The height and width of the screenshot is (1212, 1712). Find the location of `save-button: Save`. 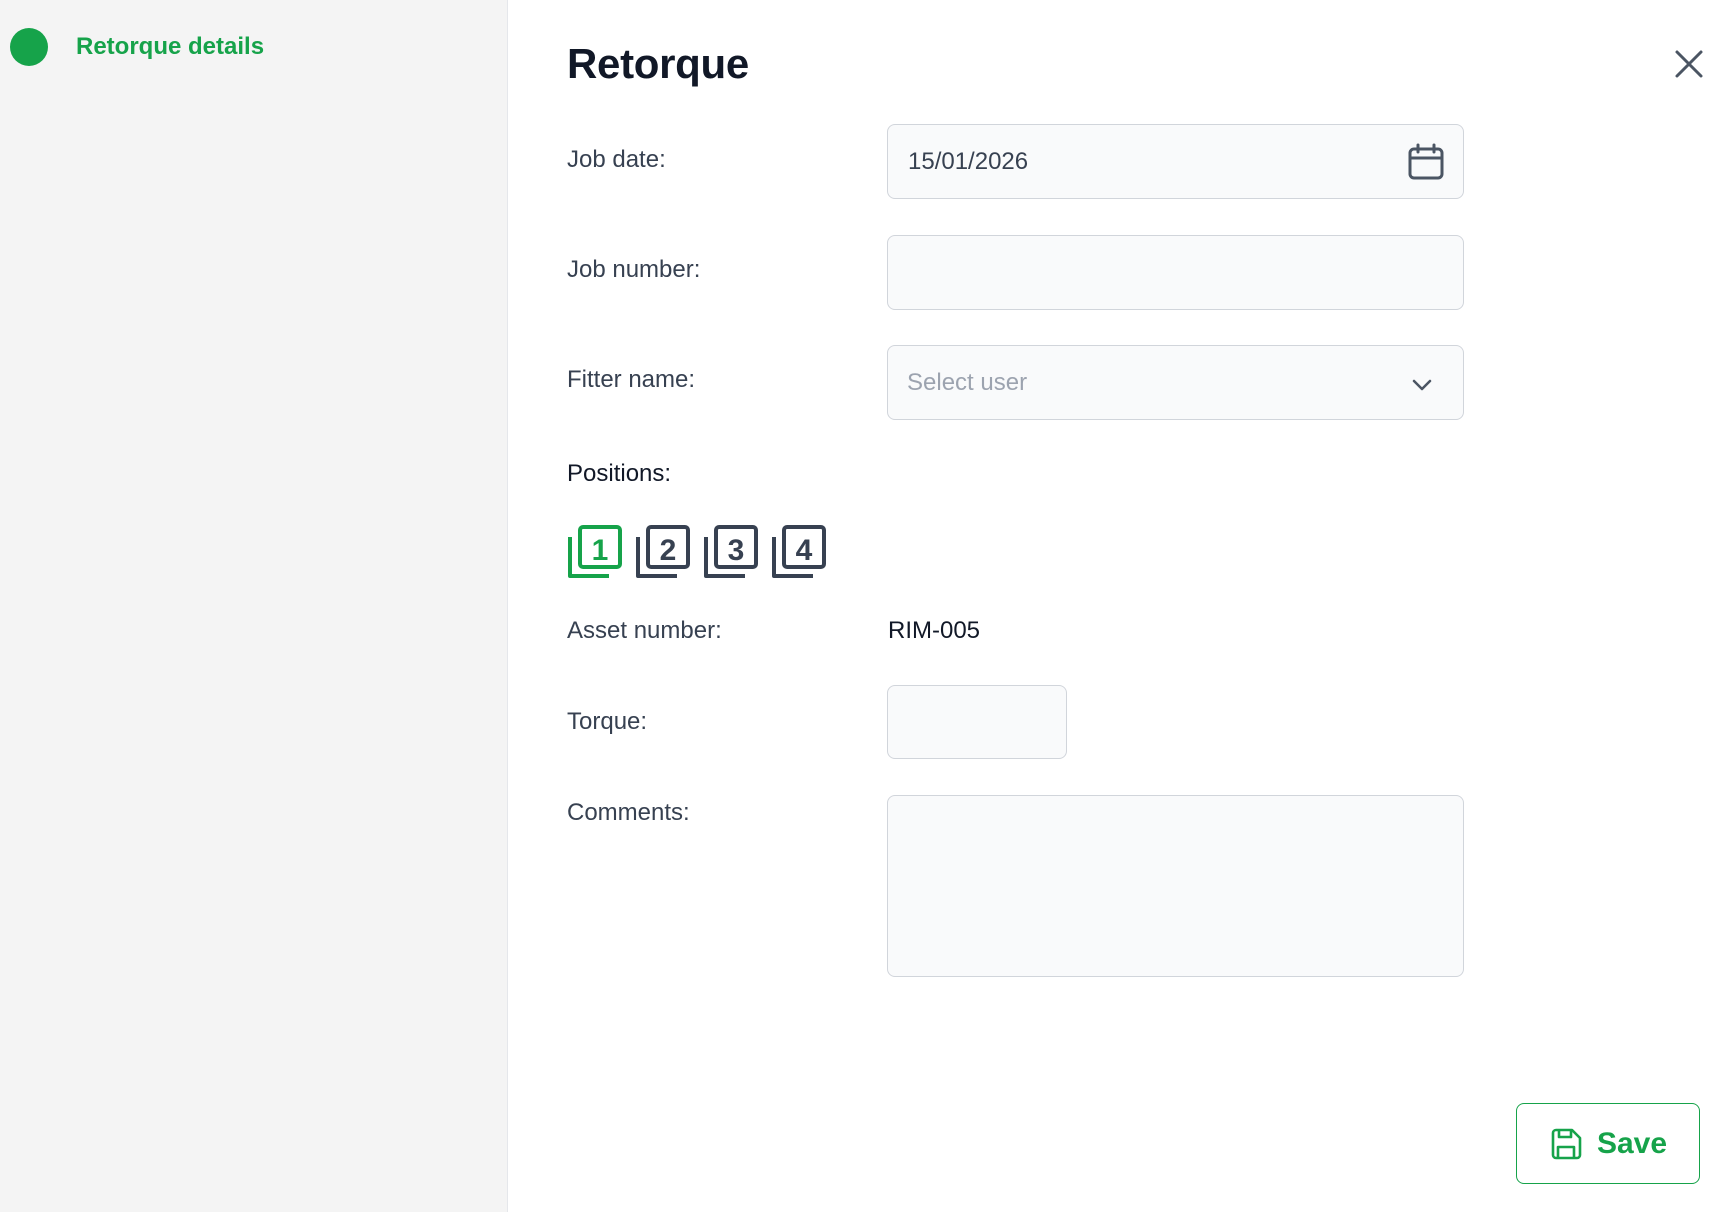

save-button: Save is located at coordinates (1608, 1143).